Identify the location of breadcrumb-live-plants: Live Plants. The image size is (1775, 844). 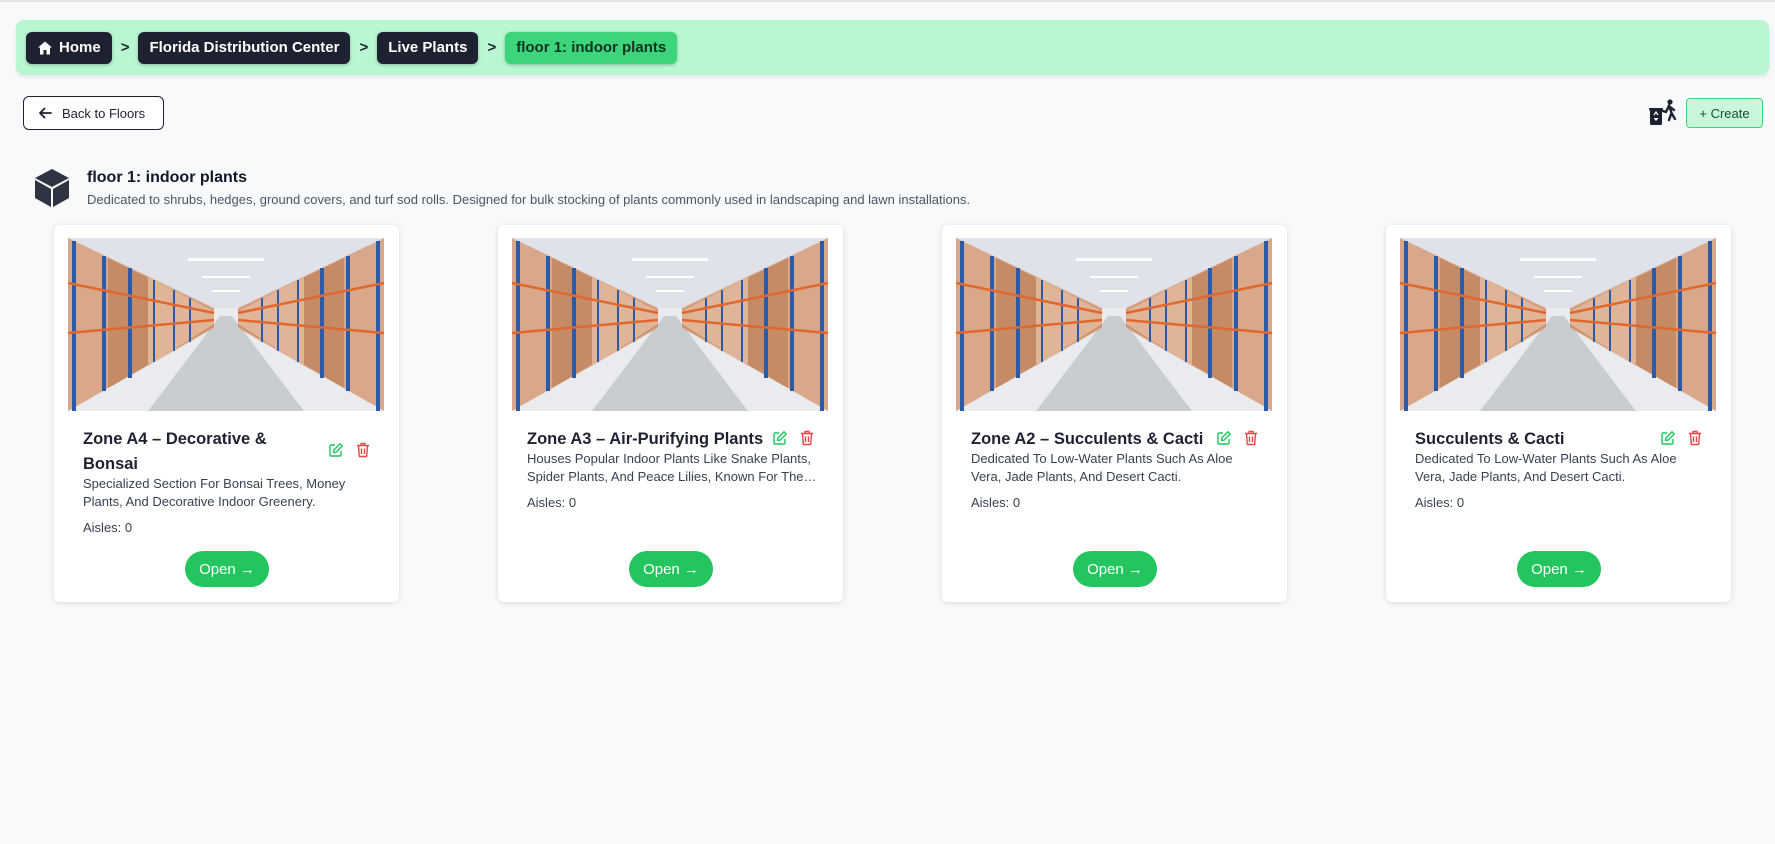
(428, 47).